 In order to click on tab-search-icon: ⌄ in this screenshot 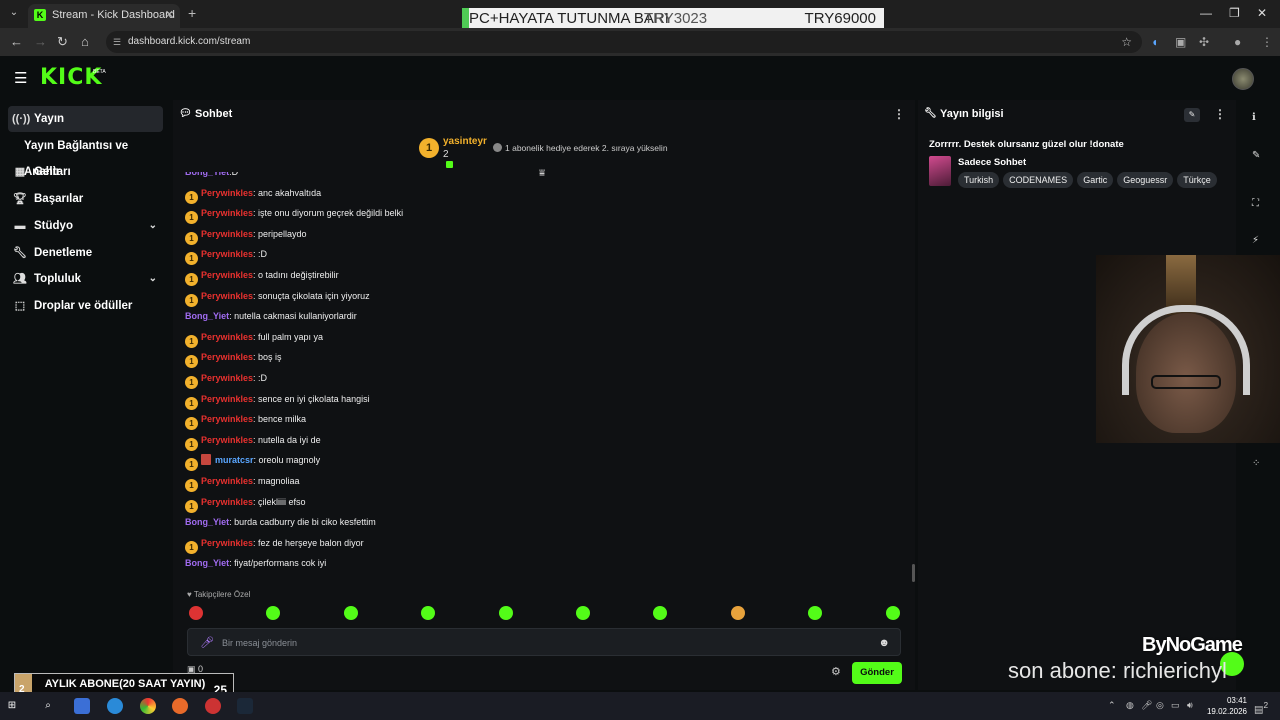, I will do `click(14, 14)`.